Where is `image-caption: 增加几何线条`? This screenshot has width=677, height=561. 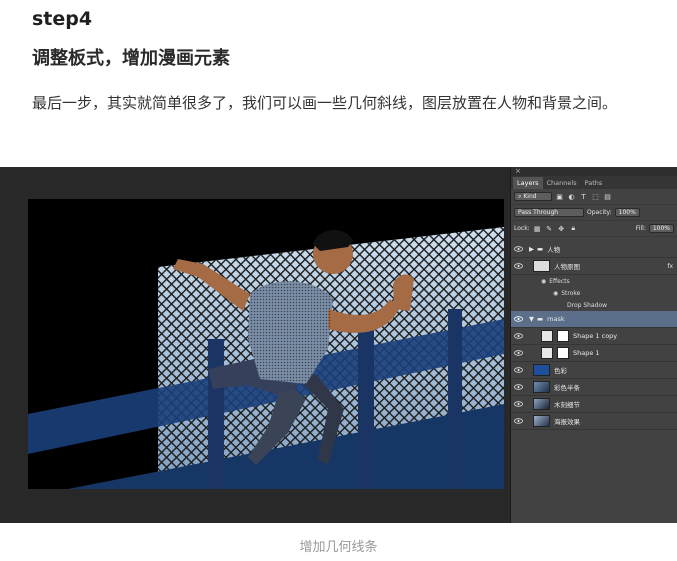 image-caption: 增加几何线条 is located at coordinates (338, 547).